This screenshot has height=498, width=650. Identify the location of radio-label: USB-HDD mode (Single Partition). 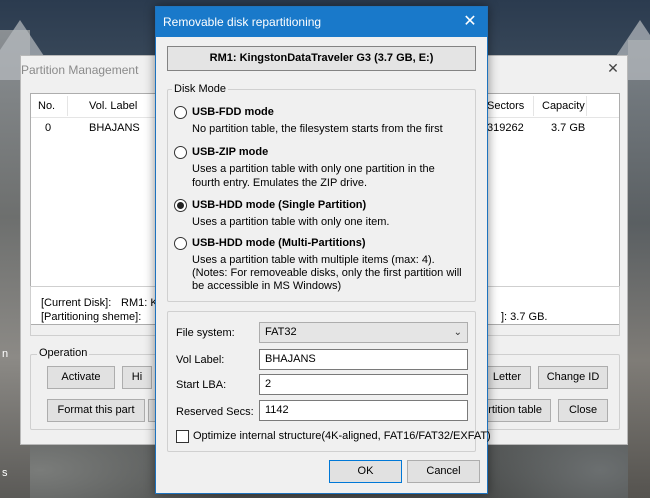
(279, 205).